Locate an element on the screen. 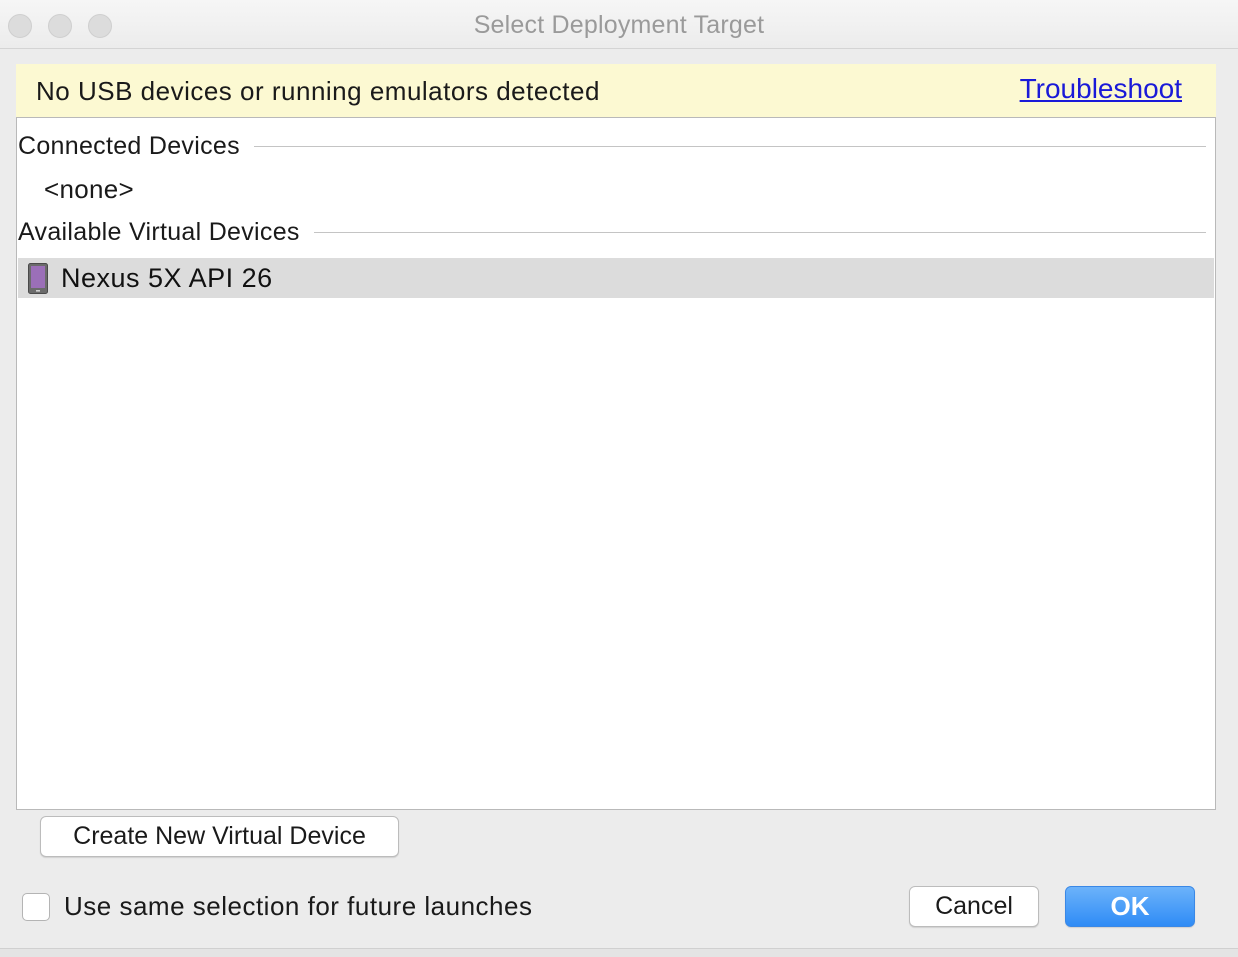 This screenshot has height=957, width=1238. future-launches-checkbox is located at coordinates (36, 907).